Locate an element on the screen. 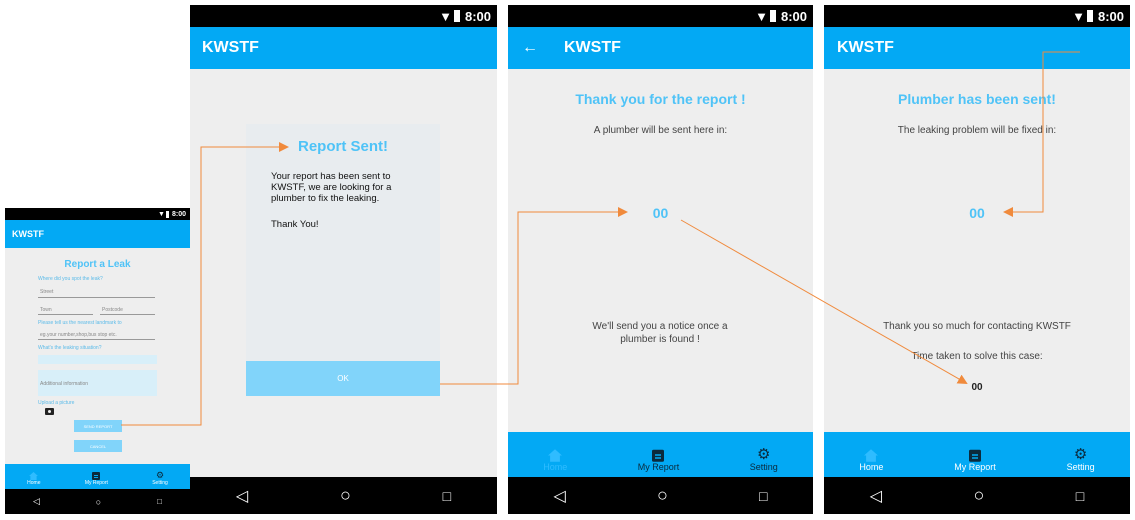 The image size is (1135, 520). dialog-title: Report Sent! is located at coordinates (343, 146).